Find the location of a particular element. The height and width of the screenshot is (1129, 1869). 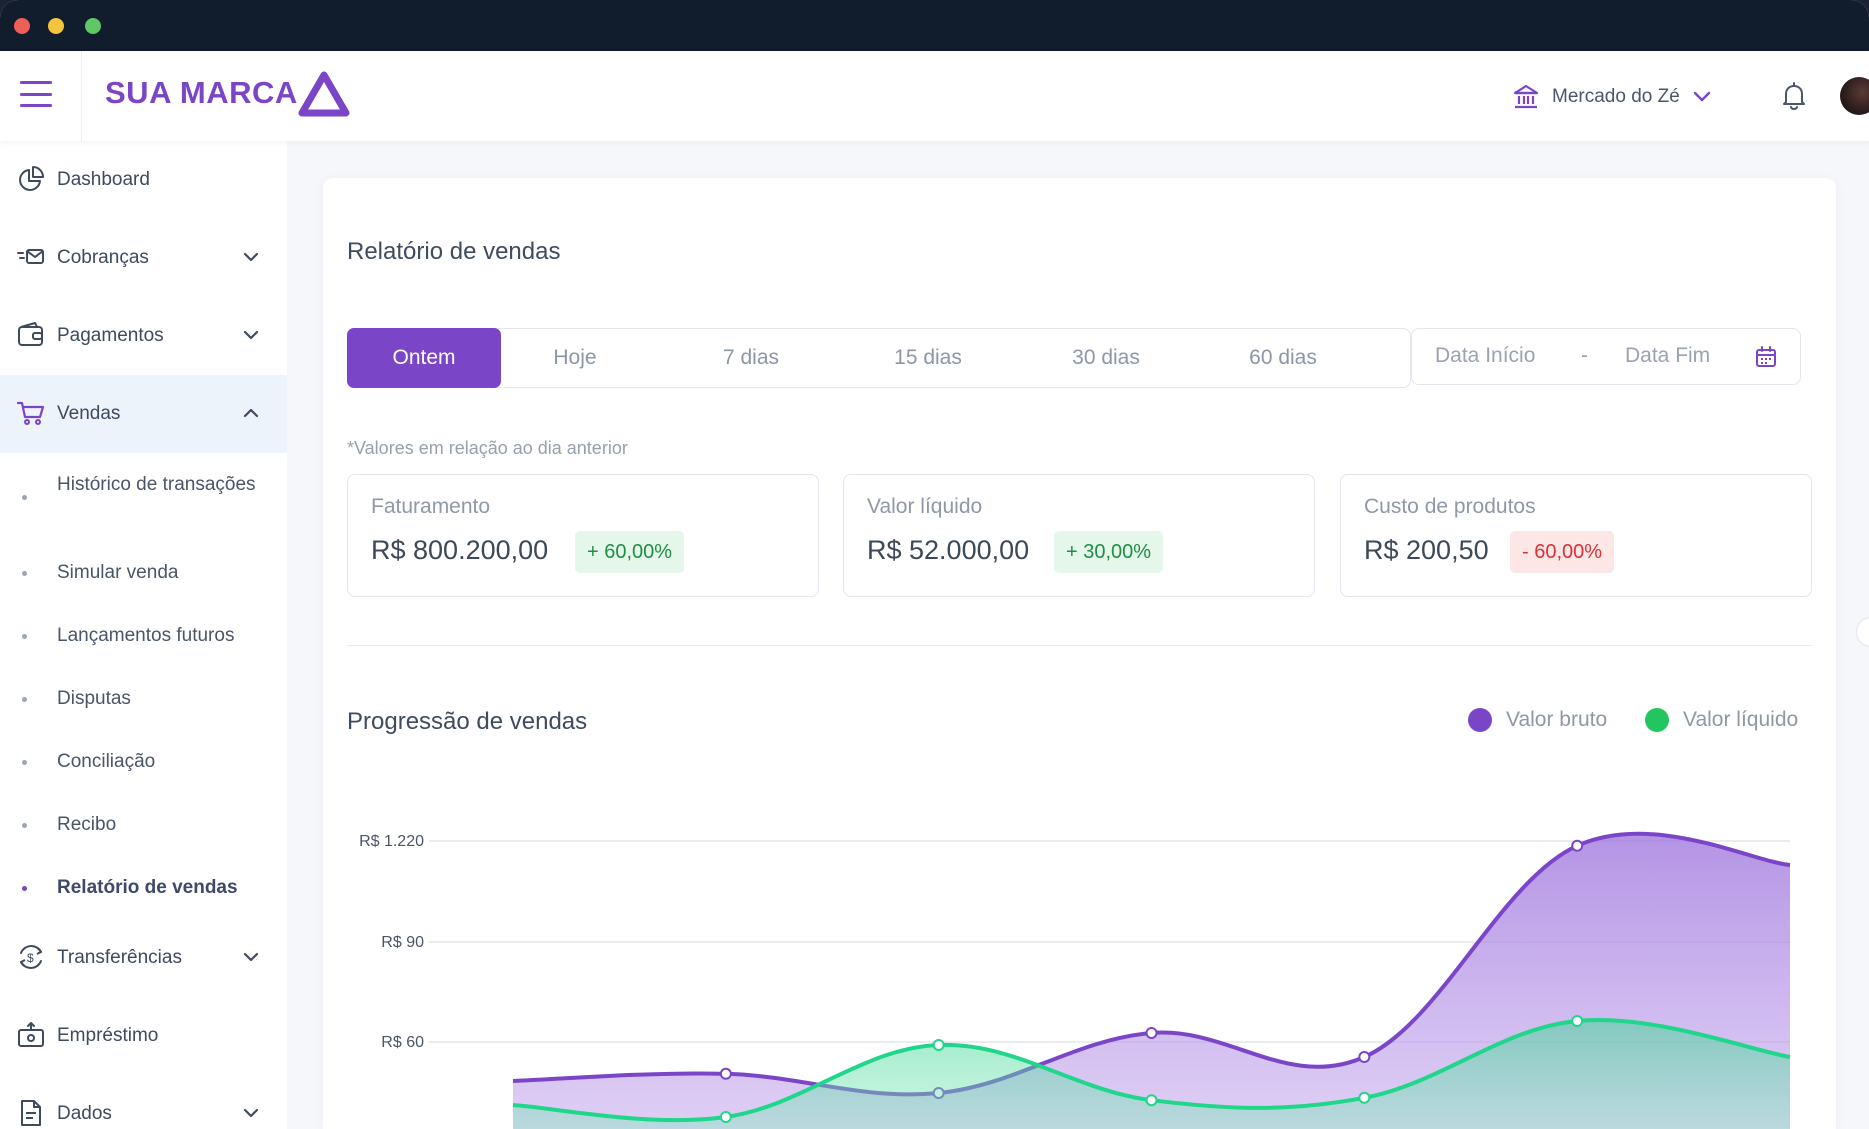

sidebar-item-emprestimo: Empréstimo is located at coordinates (143, 1036).